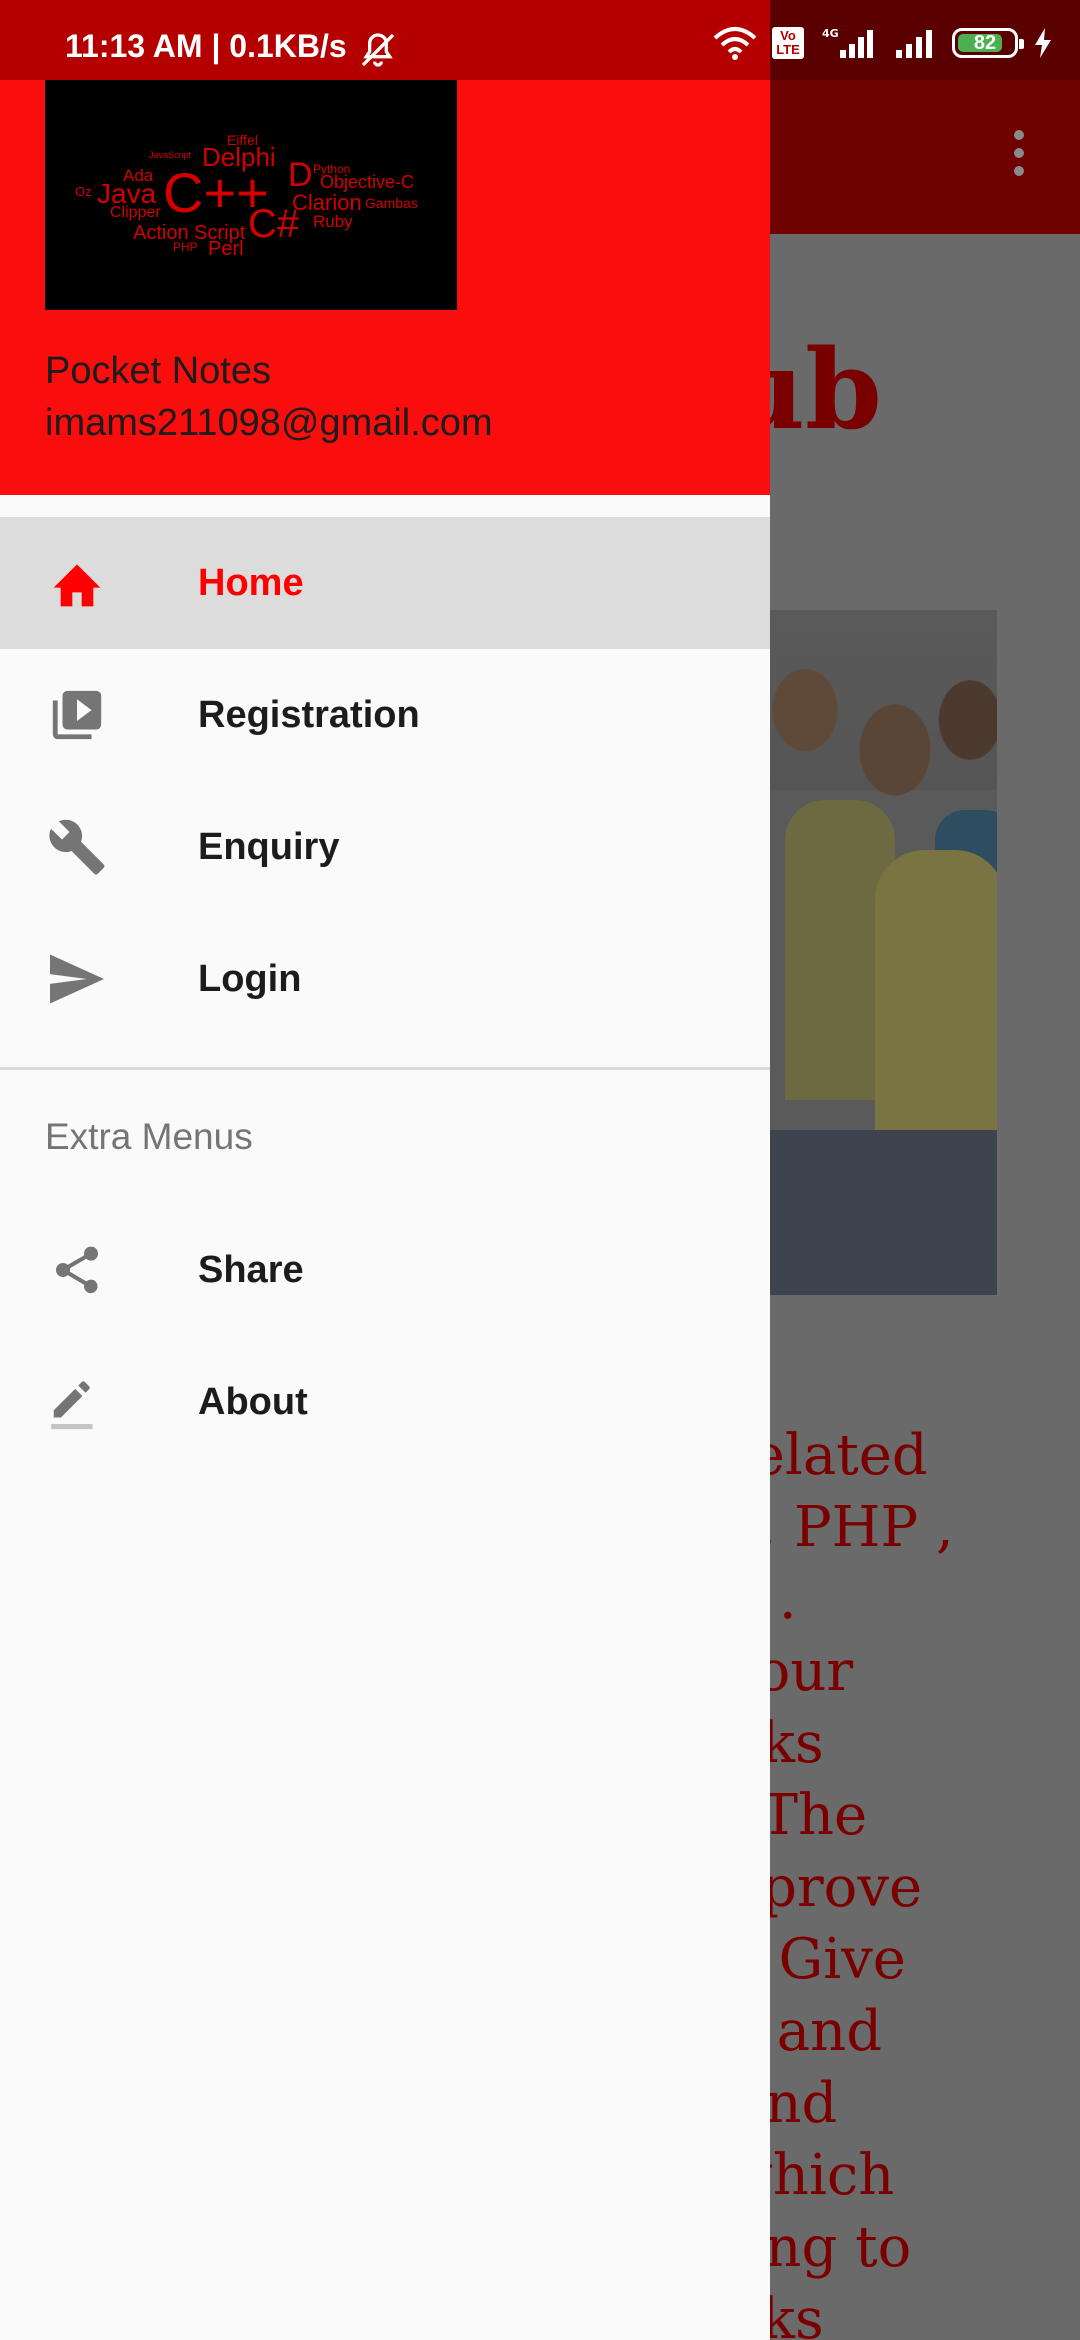 Image resolution: width=1080 pixels, height=2340 pixels. I want to click on user-email: imams211098@gmail.com, so click(269, 423).